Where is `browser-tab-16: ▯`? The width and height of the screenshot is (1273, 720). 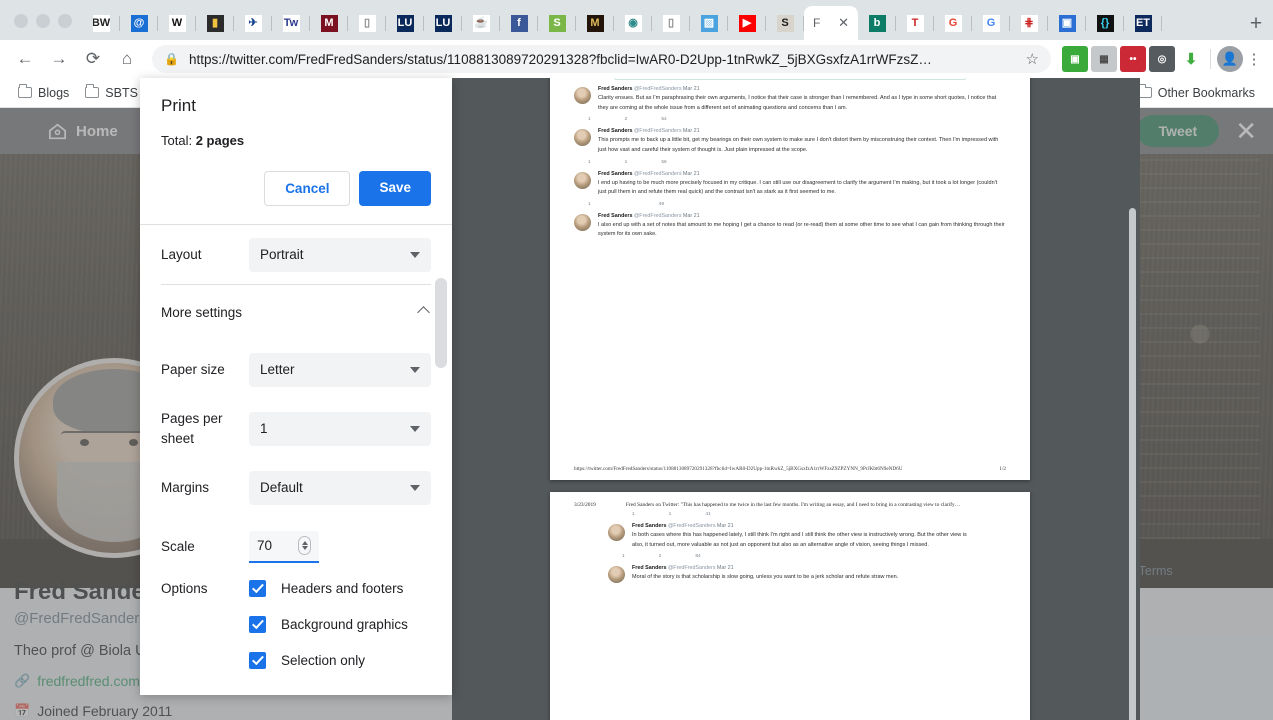 browser-tab-16: ▯ is located at coordinates (671, 23).